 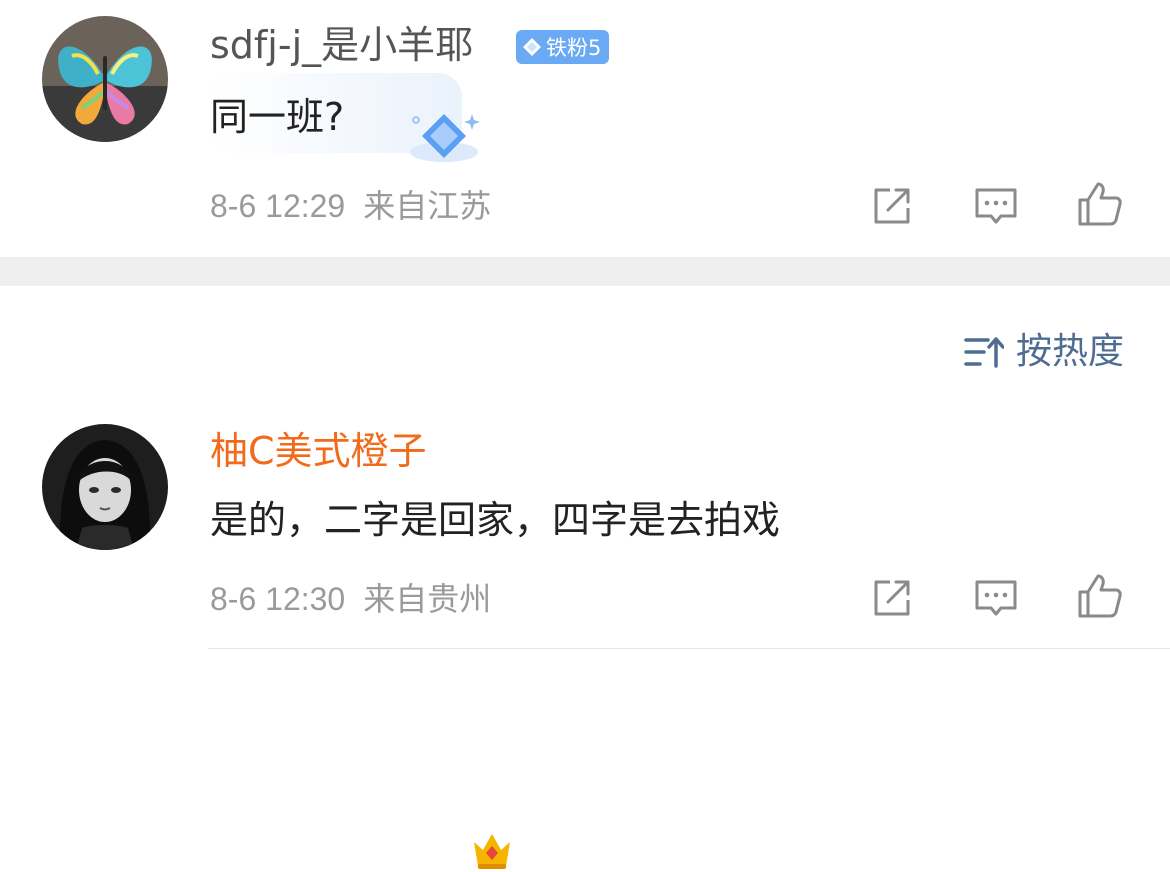 I want to click on fan-badge: 铁粉5, so click(x=563, y=47).